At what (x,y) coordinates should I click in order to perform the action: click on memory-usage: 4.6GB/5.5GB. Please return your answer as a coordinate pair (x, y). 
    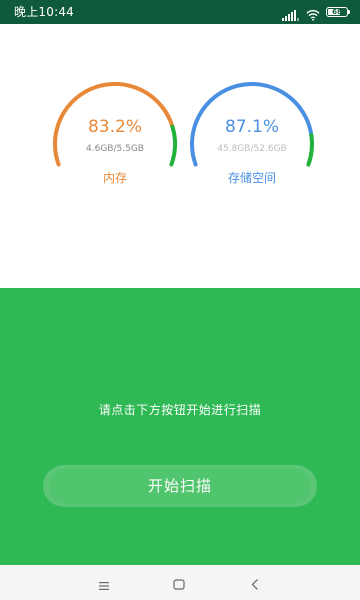
    Looking at the image, I should click on (115, 149).